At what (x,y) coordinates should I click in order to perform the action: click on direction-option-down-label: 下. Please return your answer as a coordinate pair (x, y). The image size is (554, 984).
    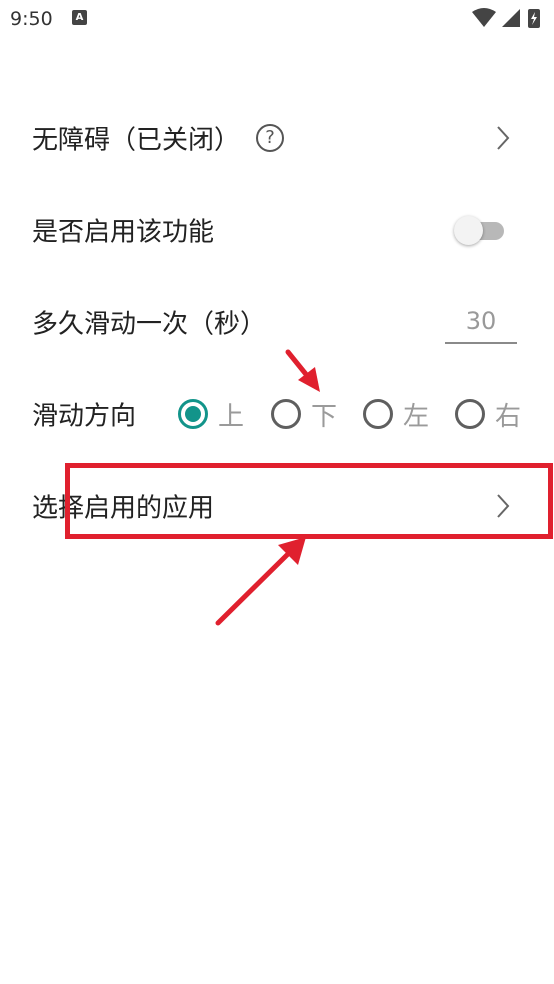
    Looking at the image, I should click on (324, 416).